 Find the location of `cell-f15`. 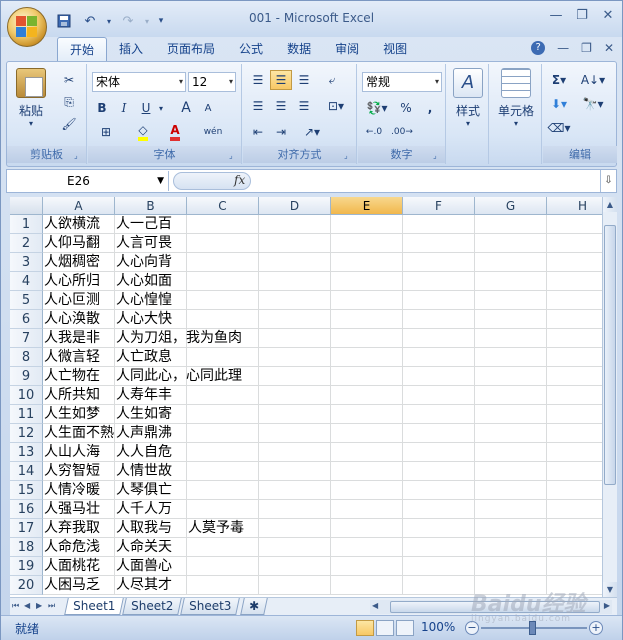

cell-f15 is located at coordinates (439, 490).